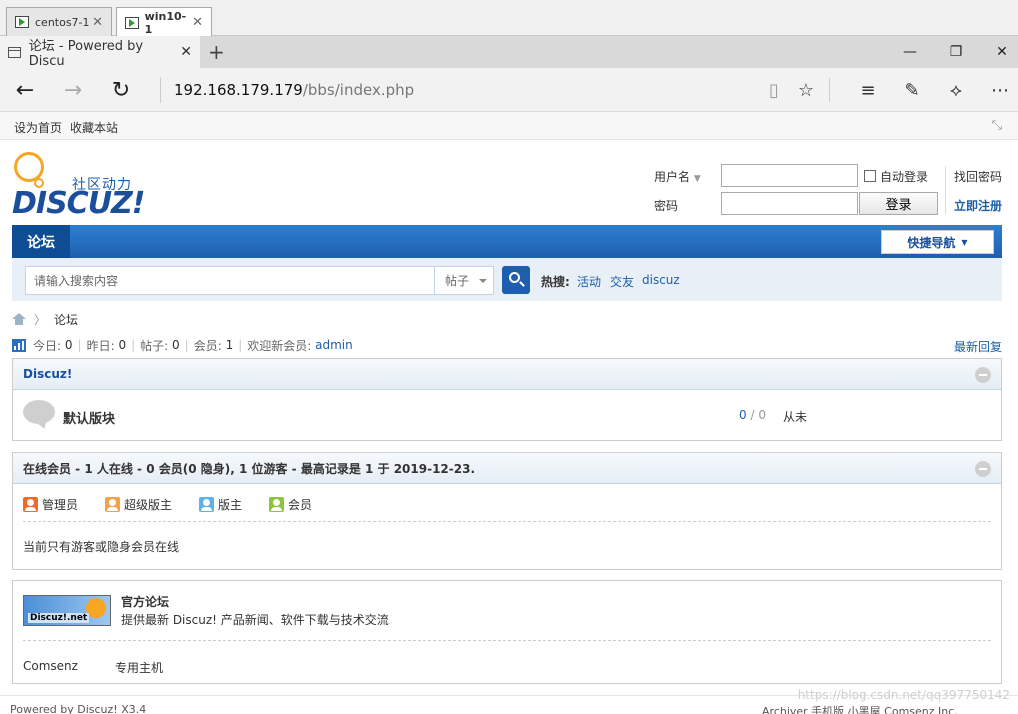 This screenshot has width=1018, height=714. Describe the element at coordinates (1000, 90) in the screenshot. I see `more-icon: ⋯` at that location.